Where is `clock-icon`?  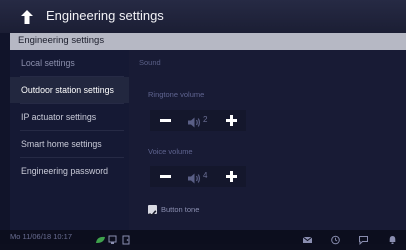
clock-icon is located at coordinates (335, 238).